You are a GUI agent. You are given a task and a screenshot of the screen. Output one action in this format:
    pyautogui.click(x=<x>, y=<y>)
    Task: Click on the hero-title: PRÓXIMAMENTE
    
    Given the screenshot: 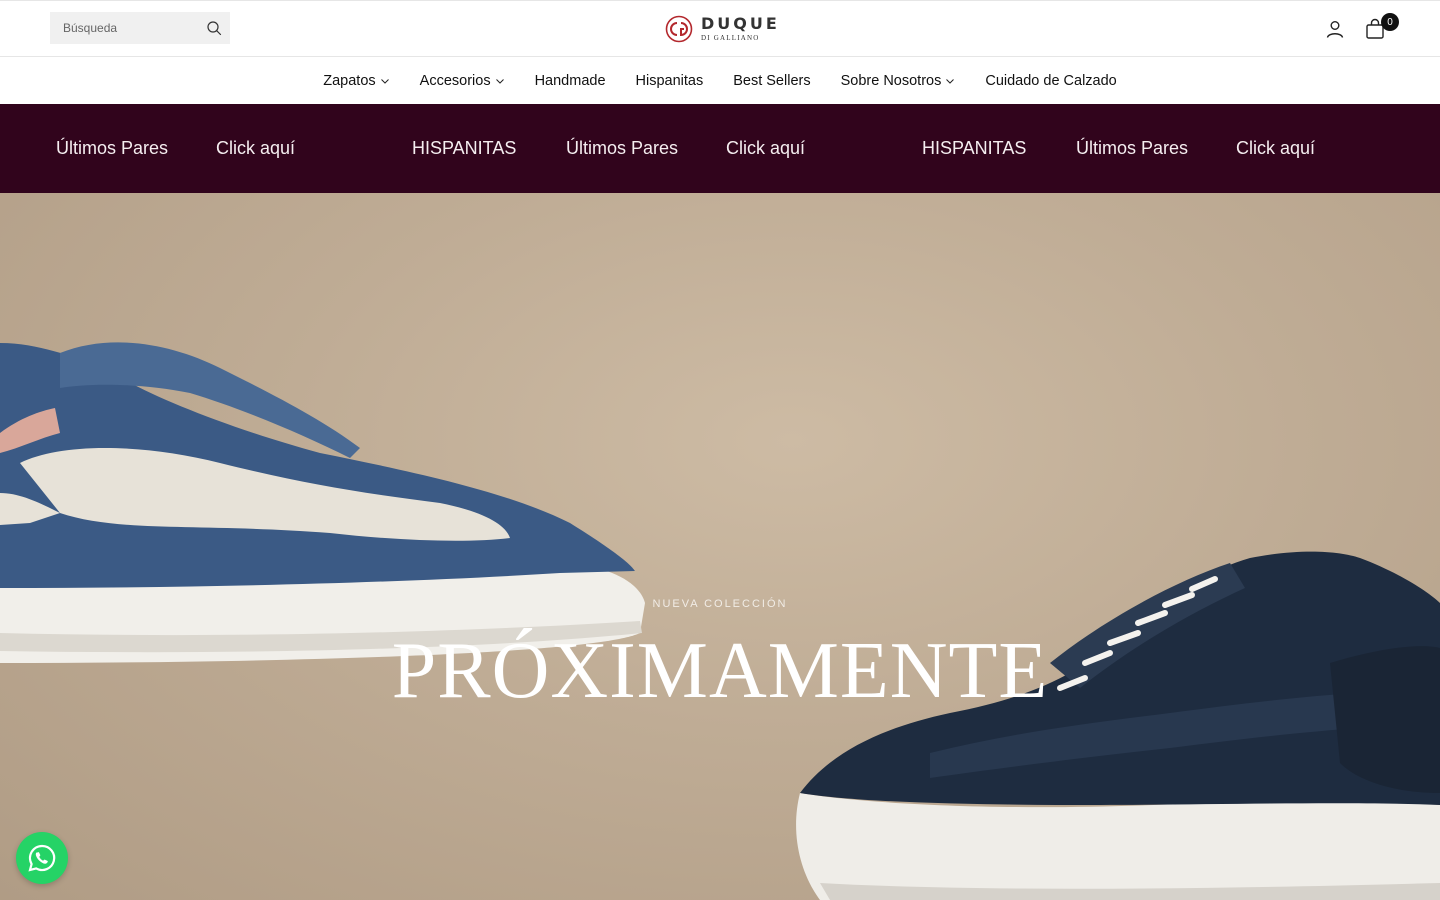 What is the action you would take?
    pyautogui.click(x=720, y=671)
    